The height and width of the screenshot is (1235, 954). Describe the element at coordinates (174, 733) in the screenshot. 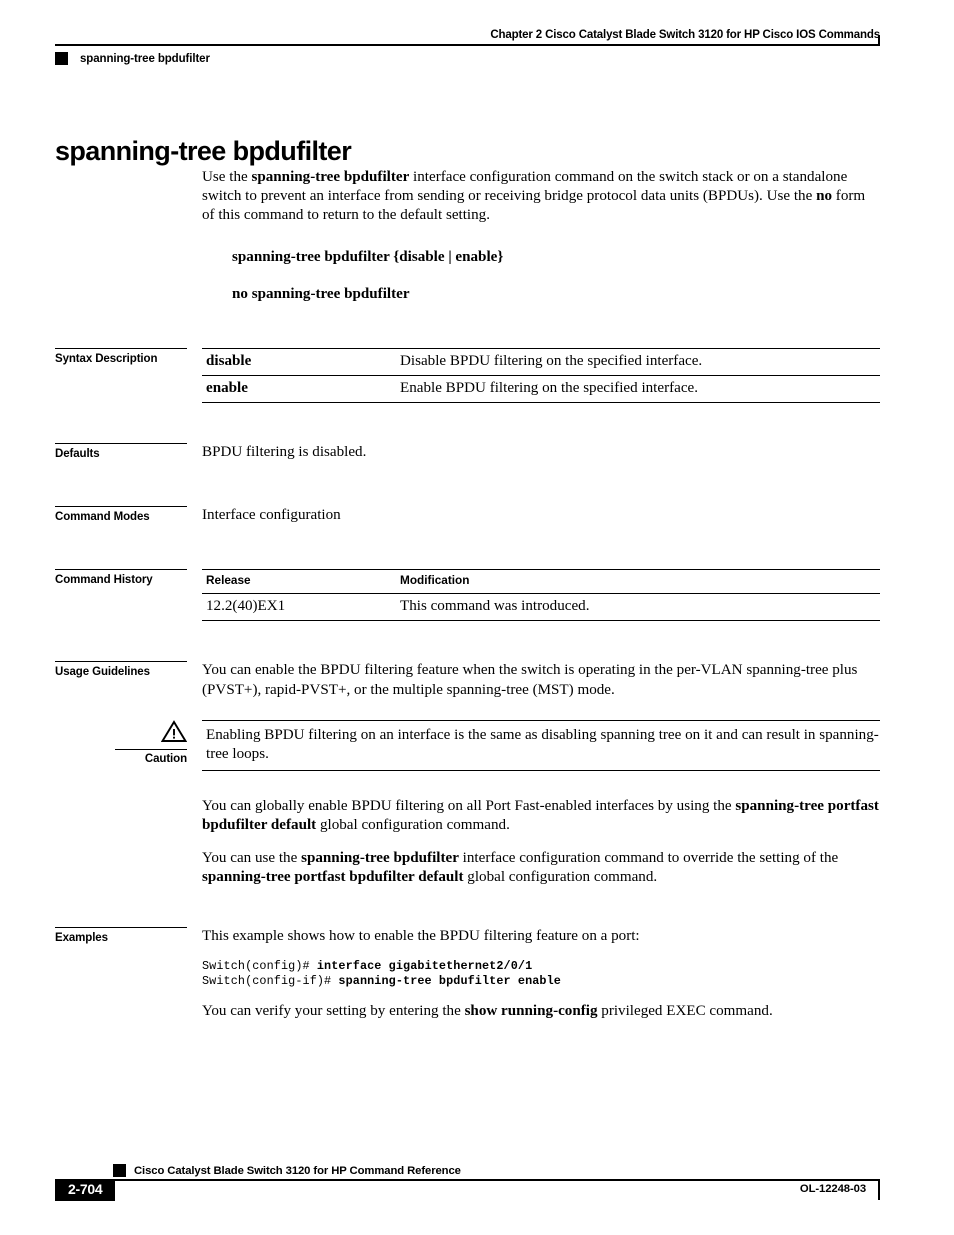

I see `warning-triangle-icon` at that location.